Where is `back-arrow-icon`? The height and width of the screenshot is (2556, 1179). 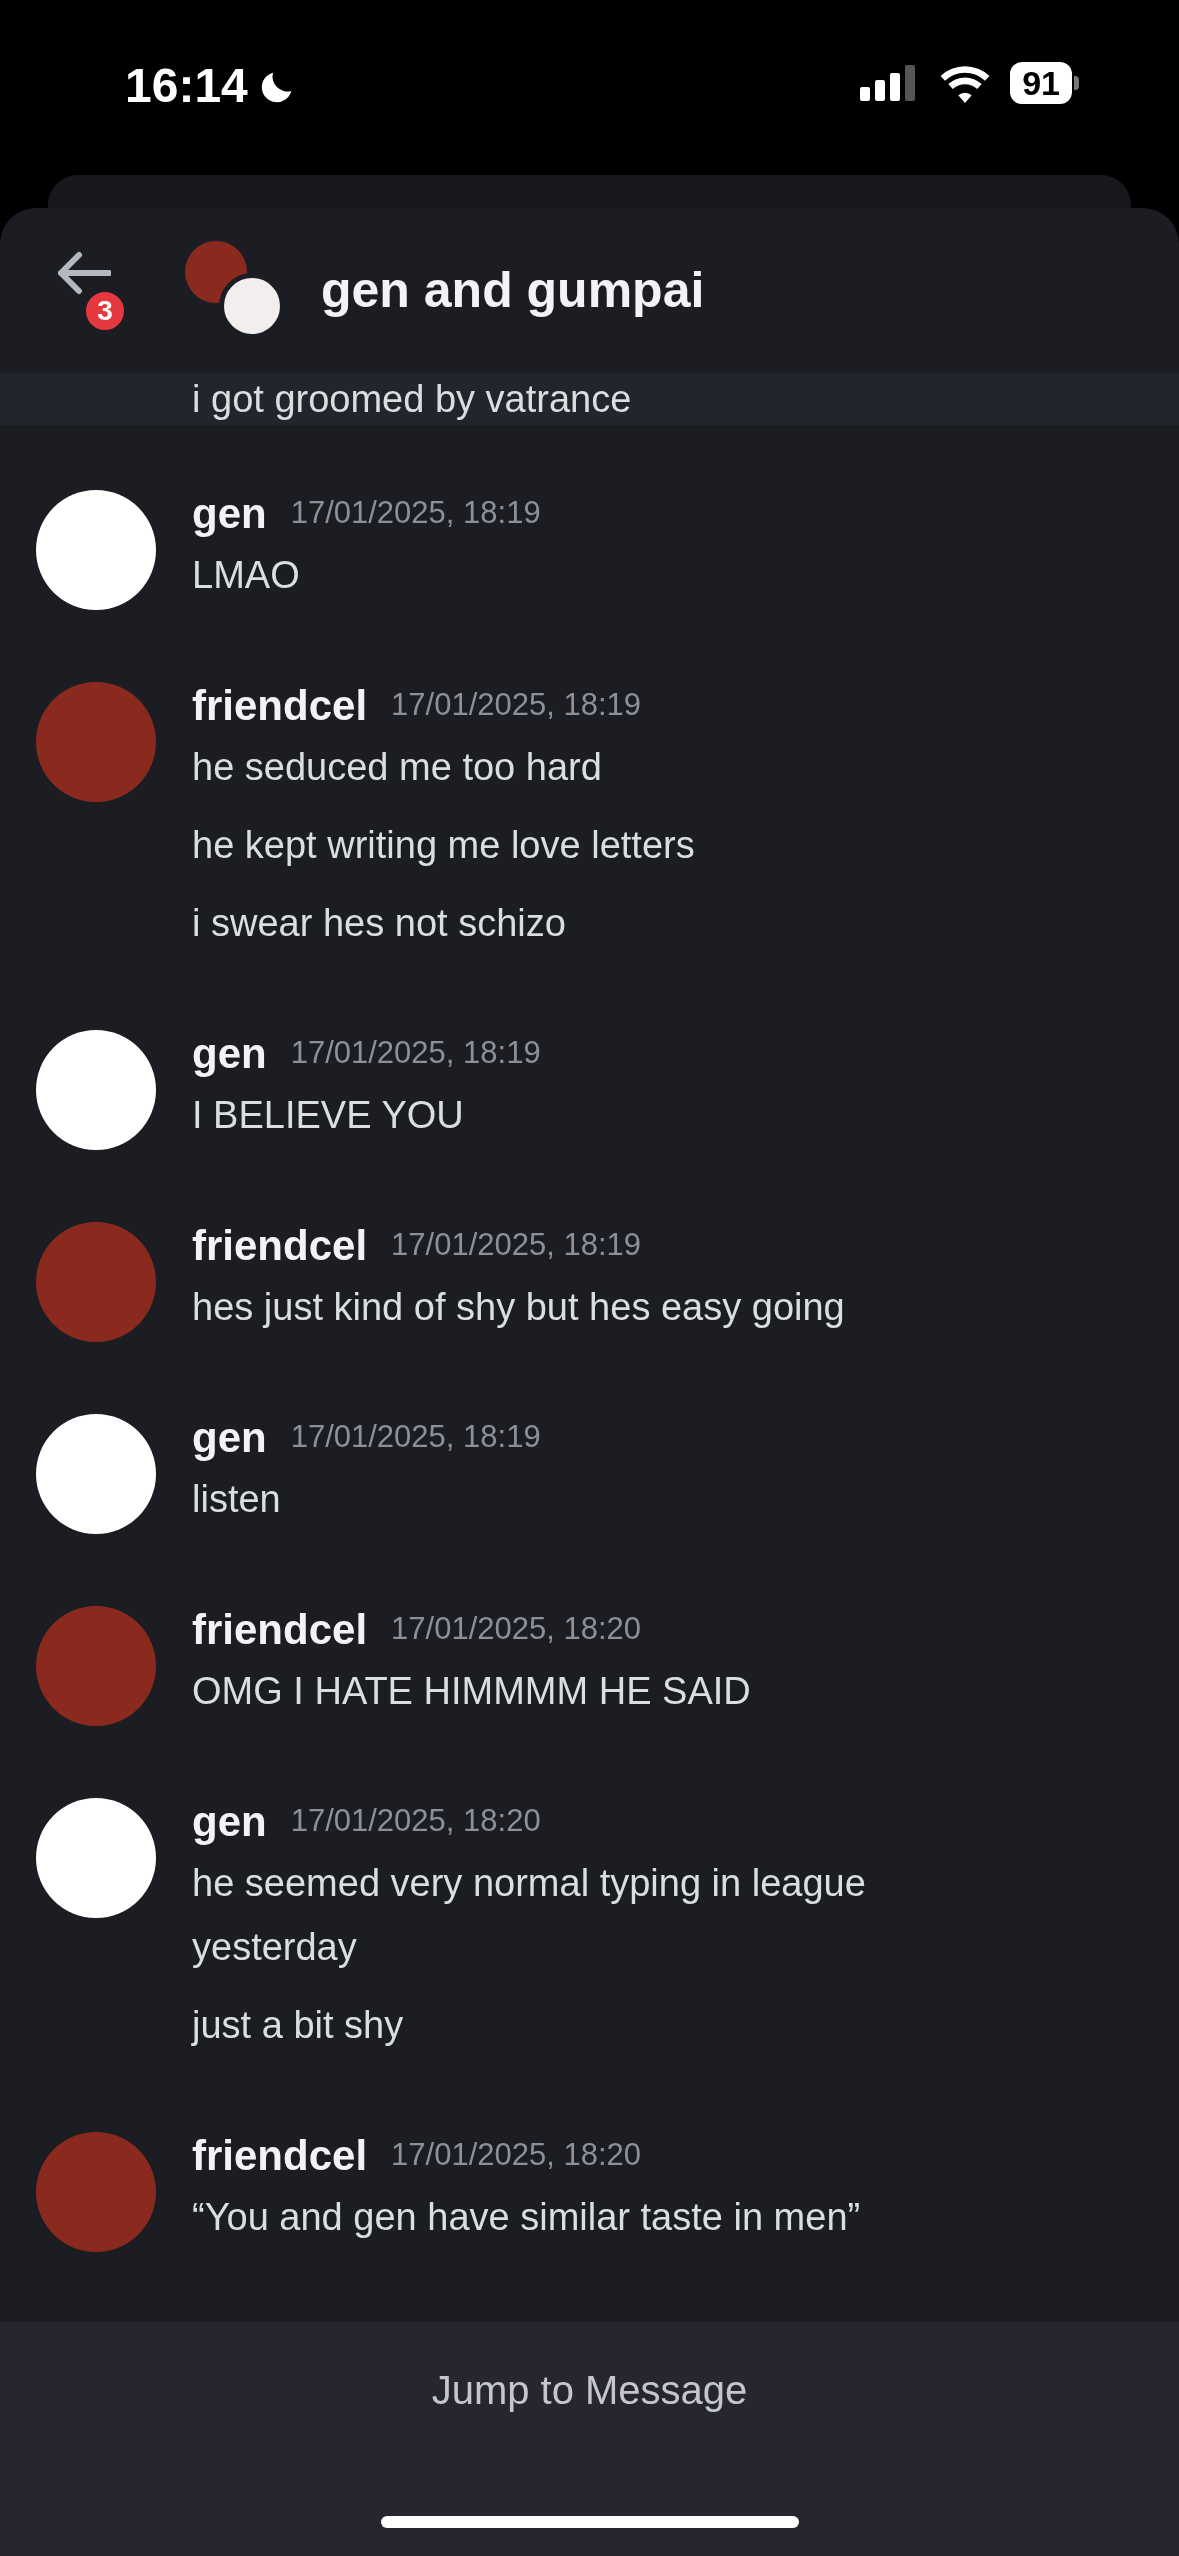 back-arrow-icon is located at coordinates (83, 272).